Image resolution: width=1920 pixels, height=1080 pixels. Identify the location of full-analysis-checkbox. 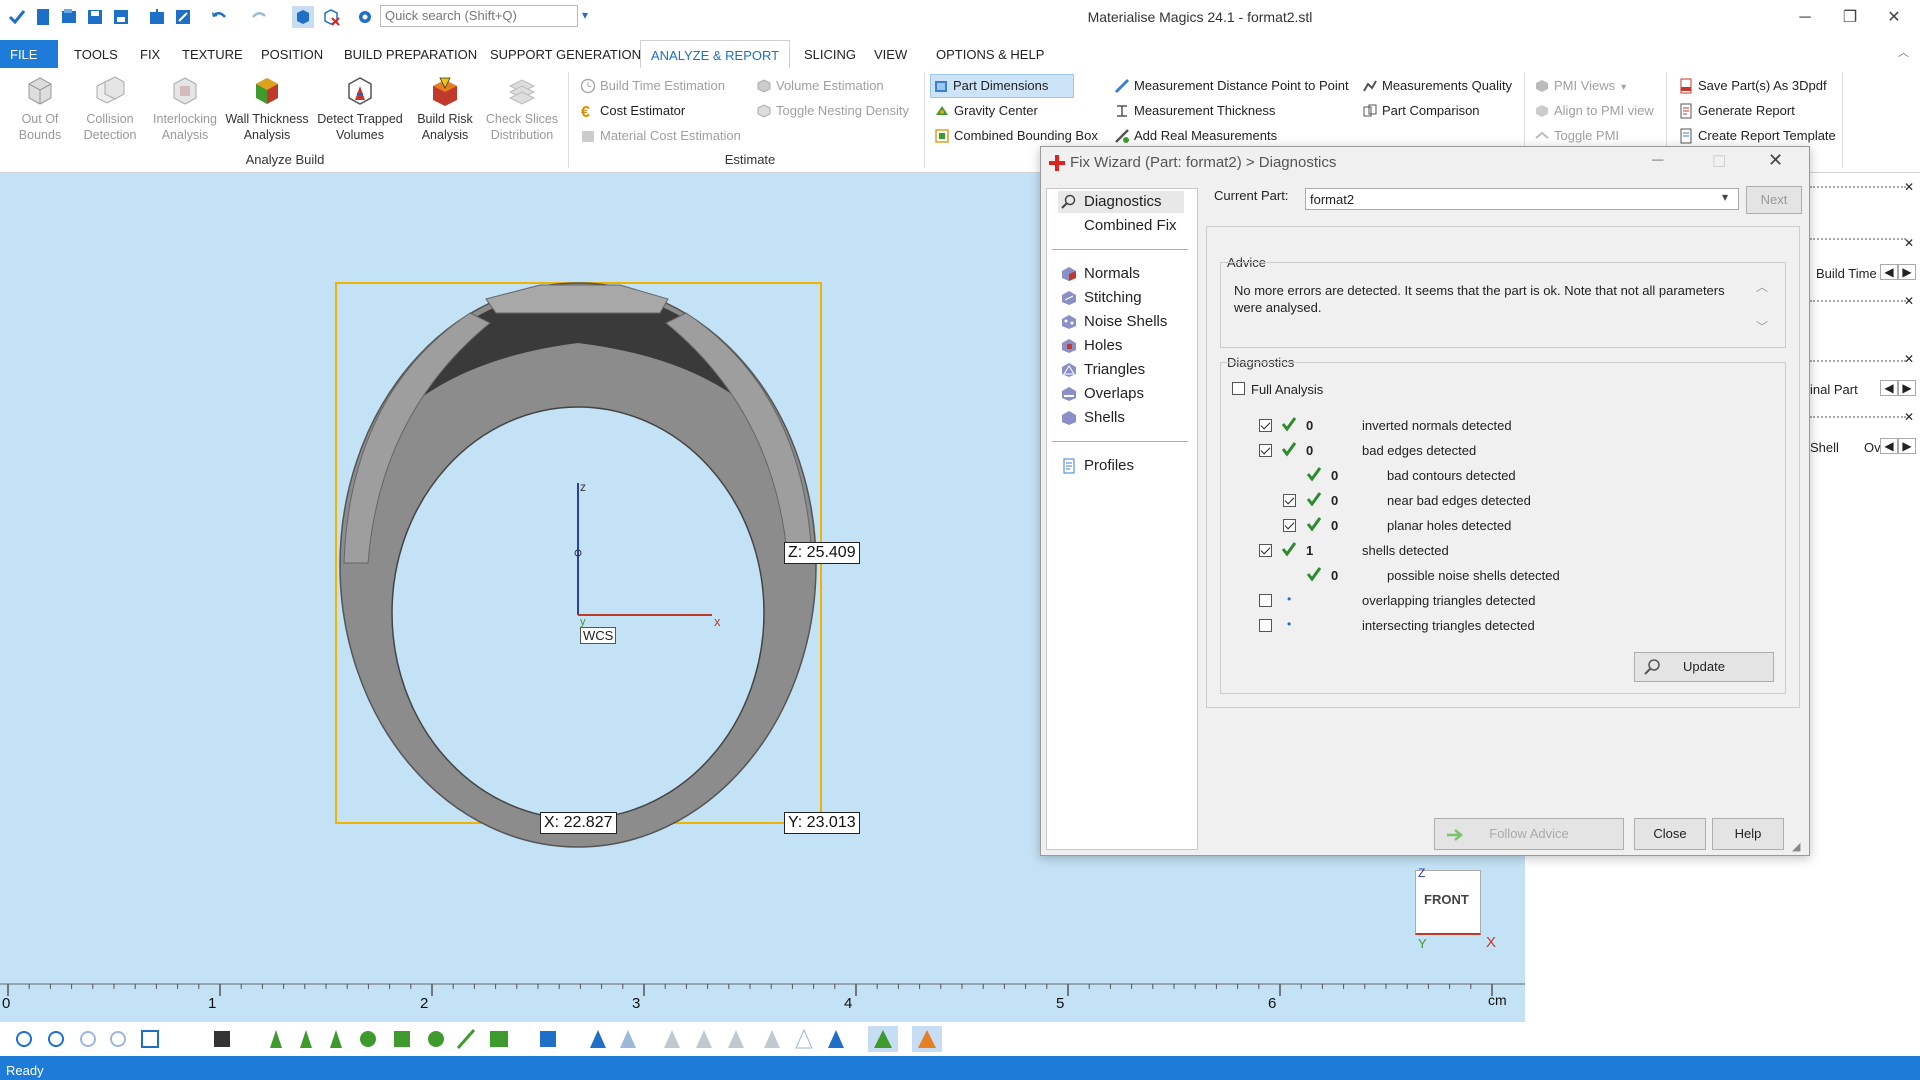
(1238, 388).